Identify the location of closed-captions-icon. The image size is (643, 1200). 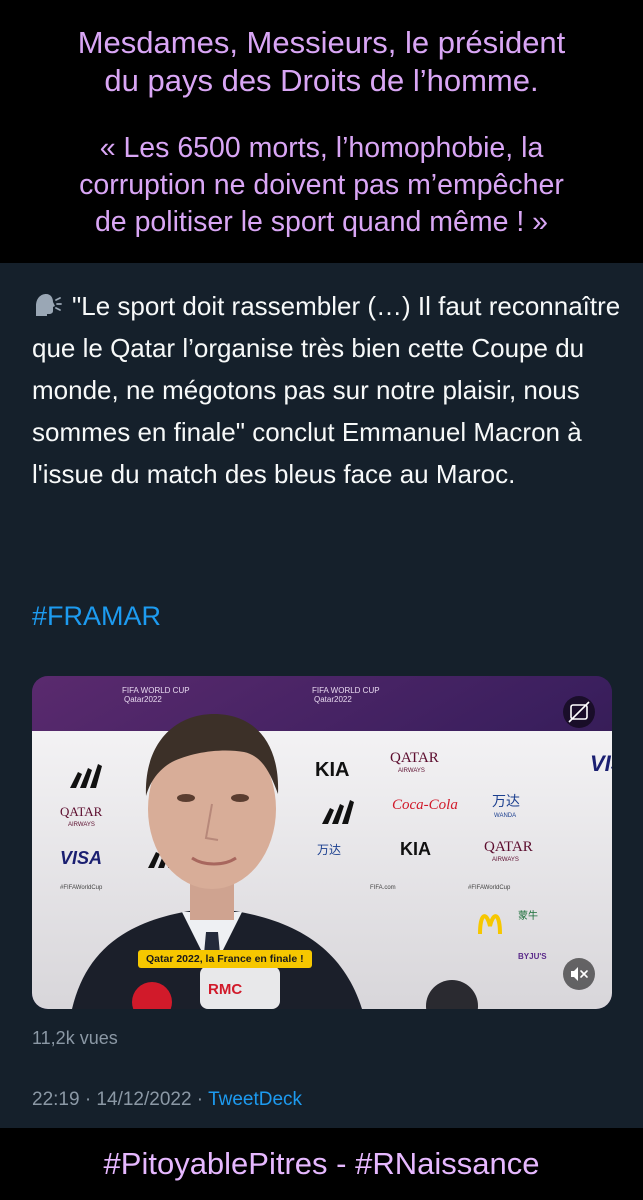
(579, 712).